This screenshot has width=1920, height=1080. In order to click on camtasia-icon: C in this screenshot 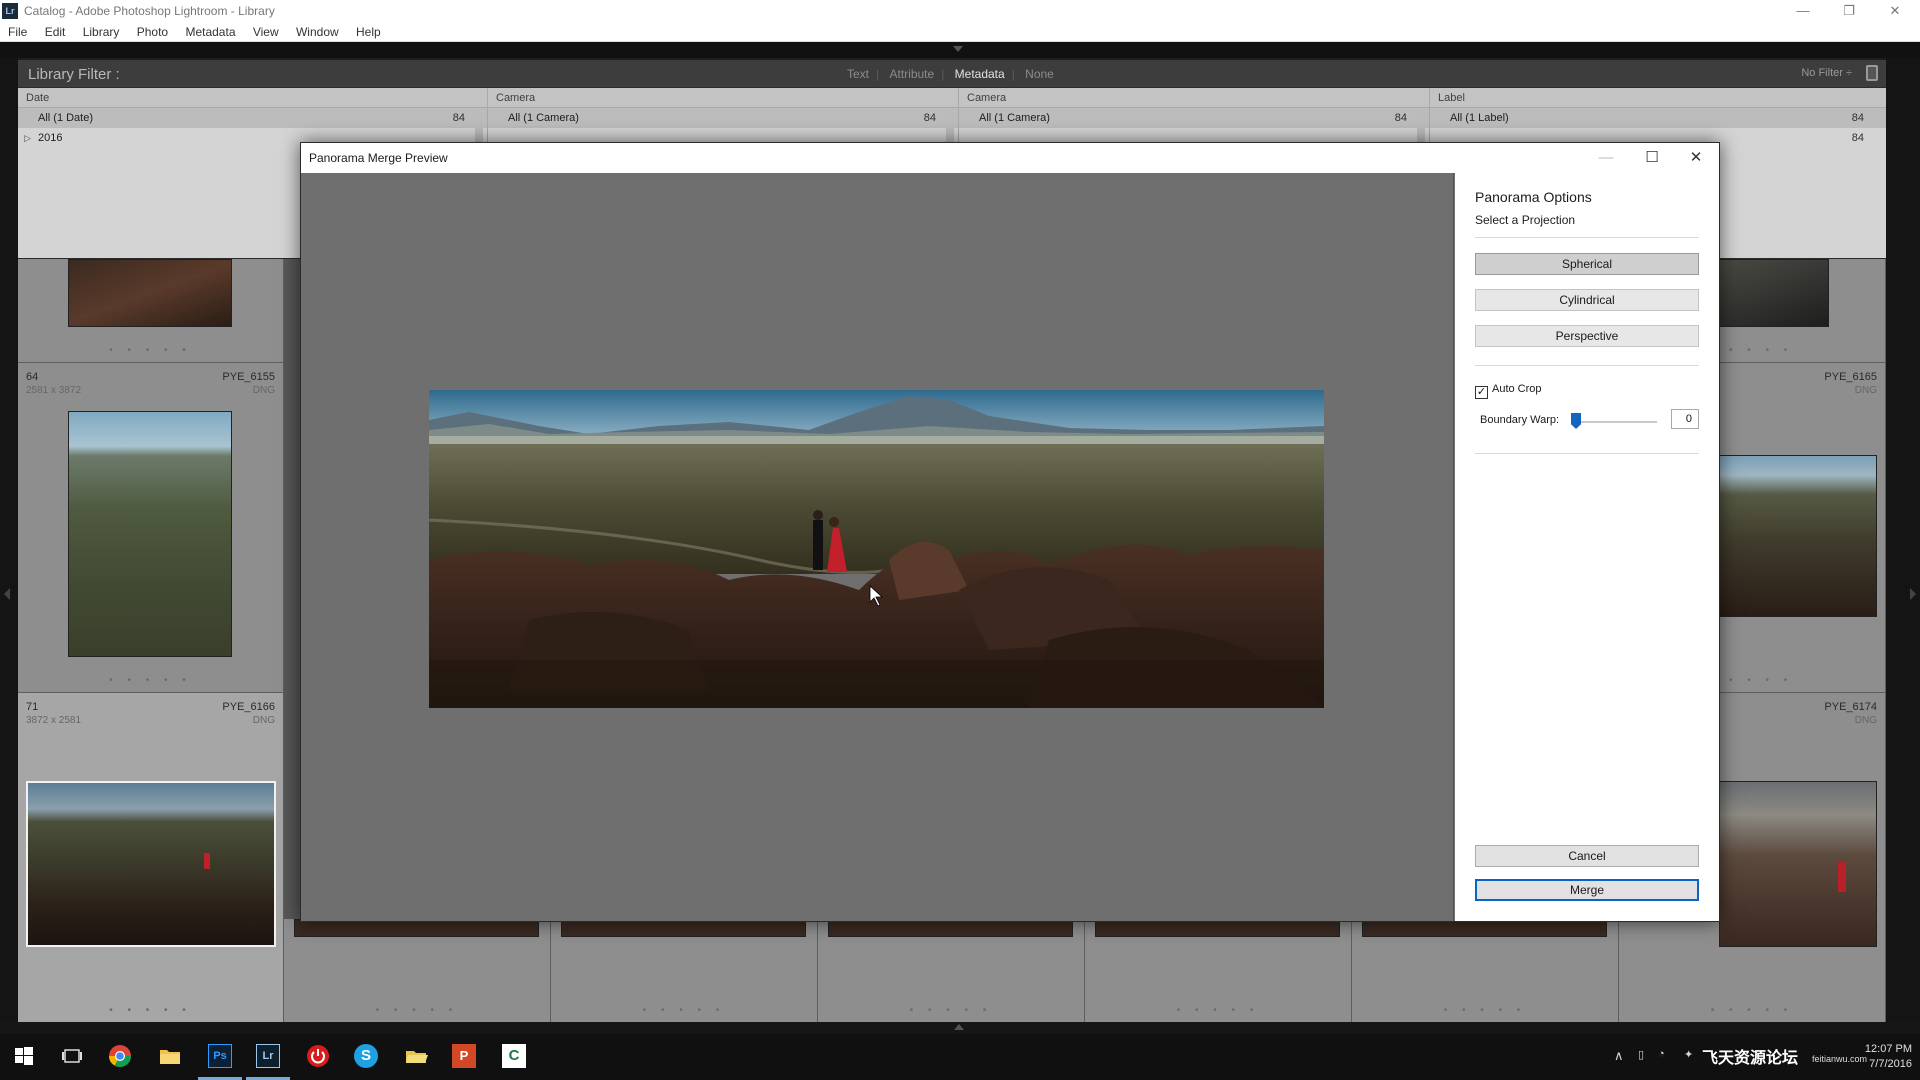, I will do `click(514, 1056)`.